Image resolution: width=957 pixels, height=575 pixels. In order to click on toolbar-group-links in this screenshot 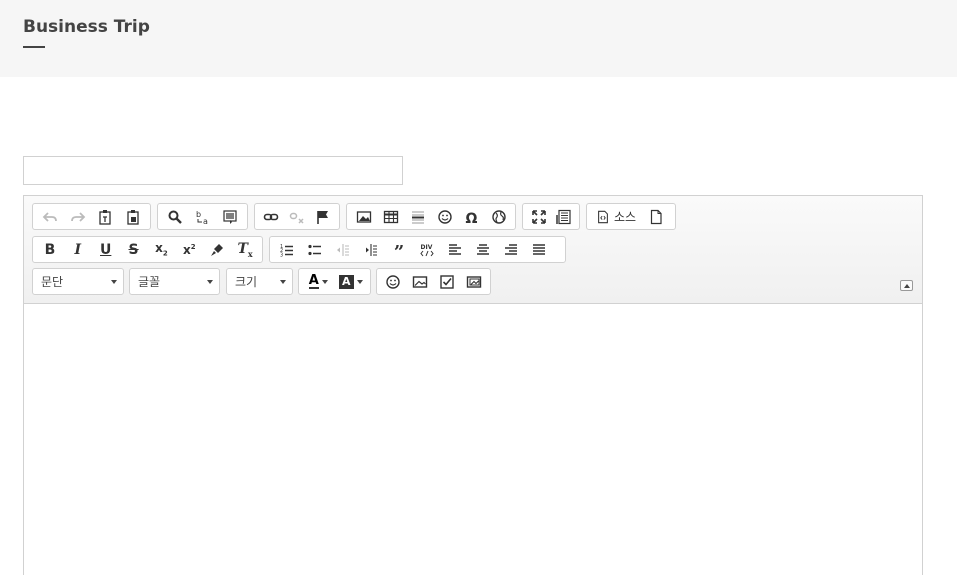, I will do `click(297, 216)`.